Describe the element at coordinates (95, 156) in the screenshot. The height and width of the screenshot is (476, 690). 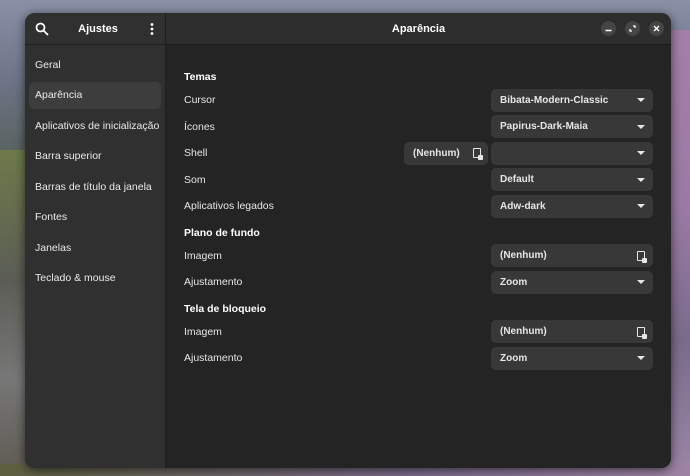
I see `sidebar-item-barra-superior: Barra superior` at that location.